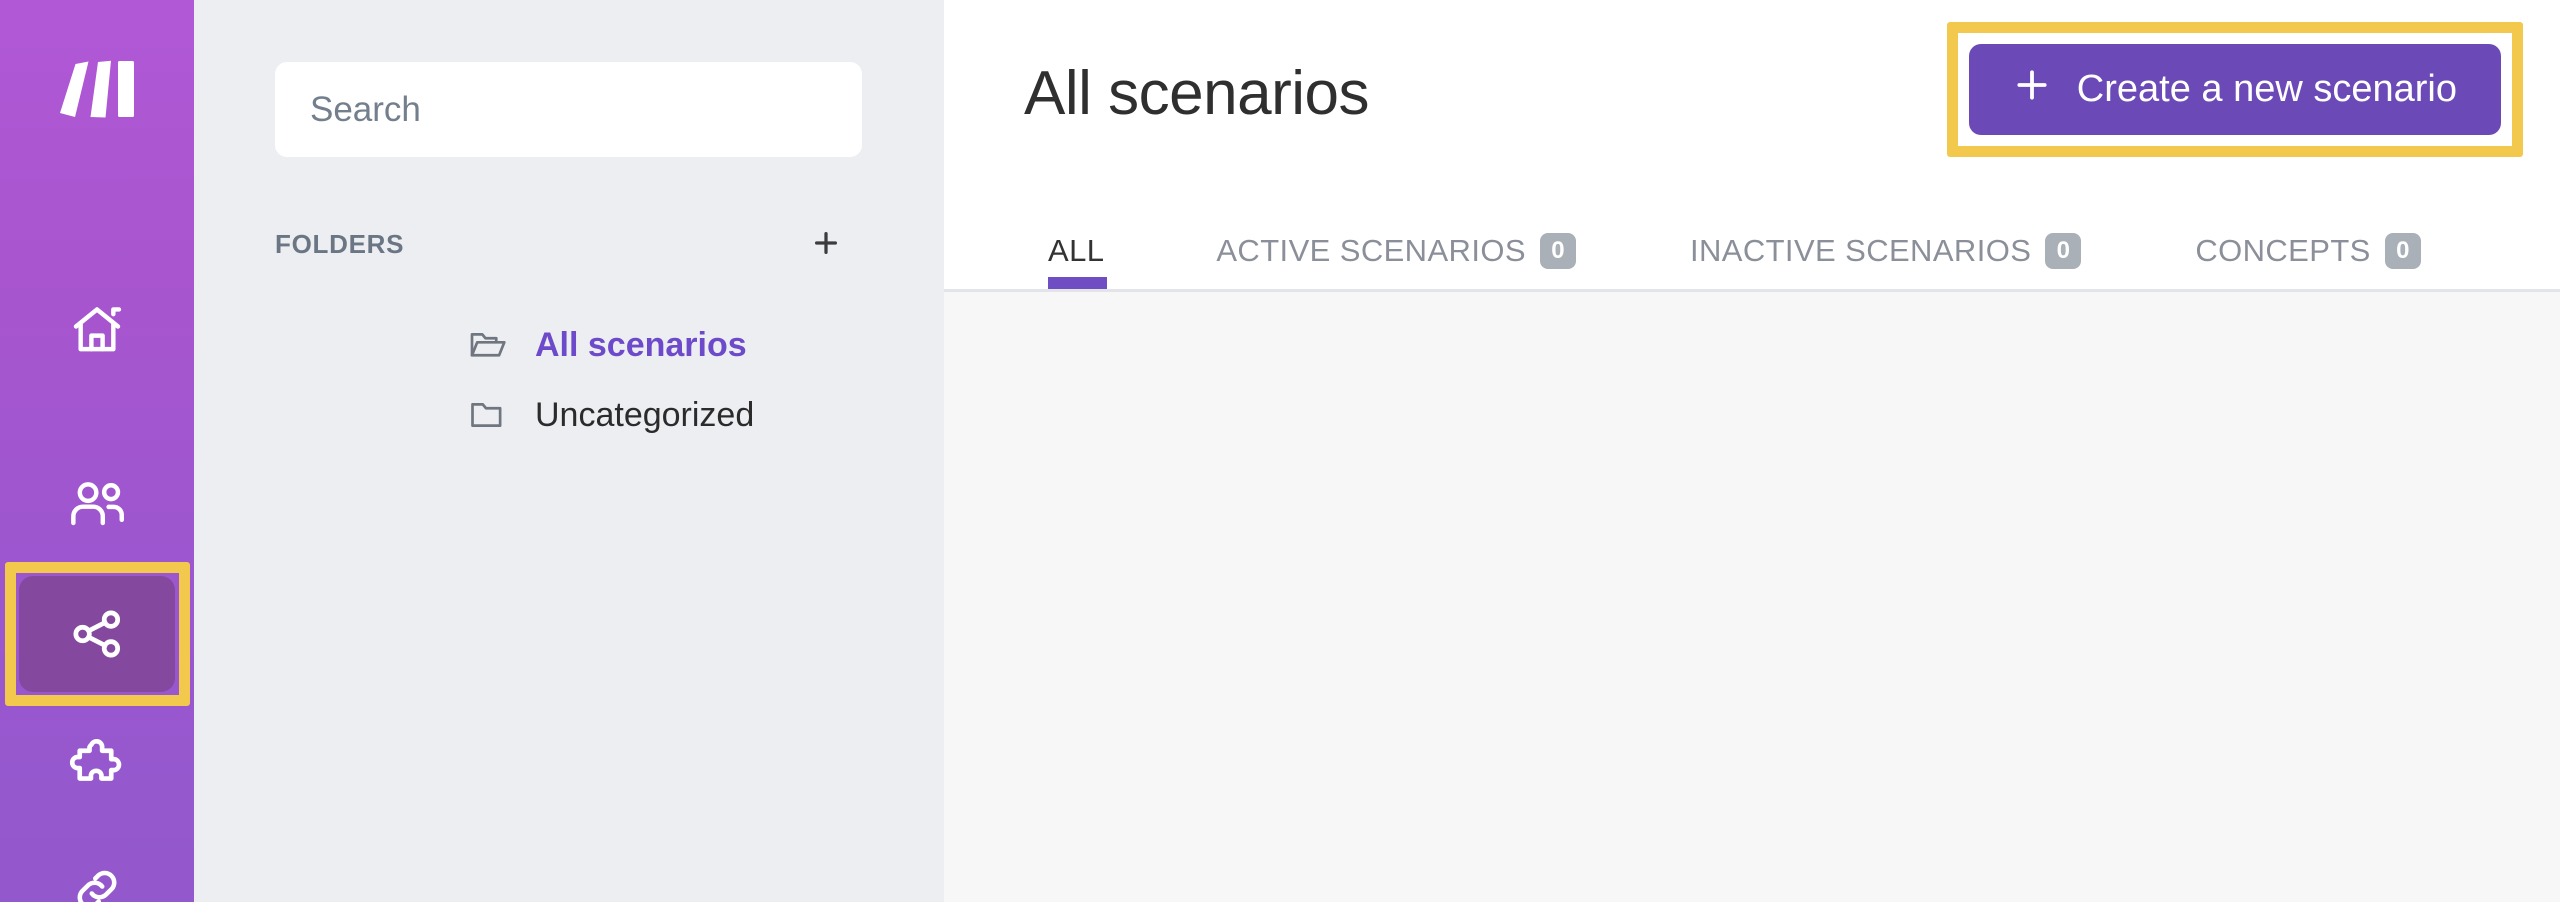 This screenshot has width=2560, height=902. Describe the element at coordinates (1196, 93) in the screenshot. I see `page-title: All scenarios` at that location.